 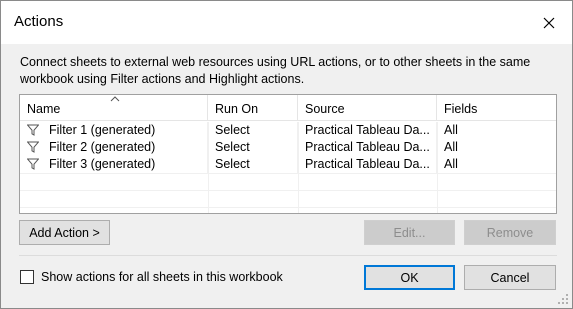 I want to click on dialog-title: Actions, so click(x=39, y=21).